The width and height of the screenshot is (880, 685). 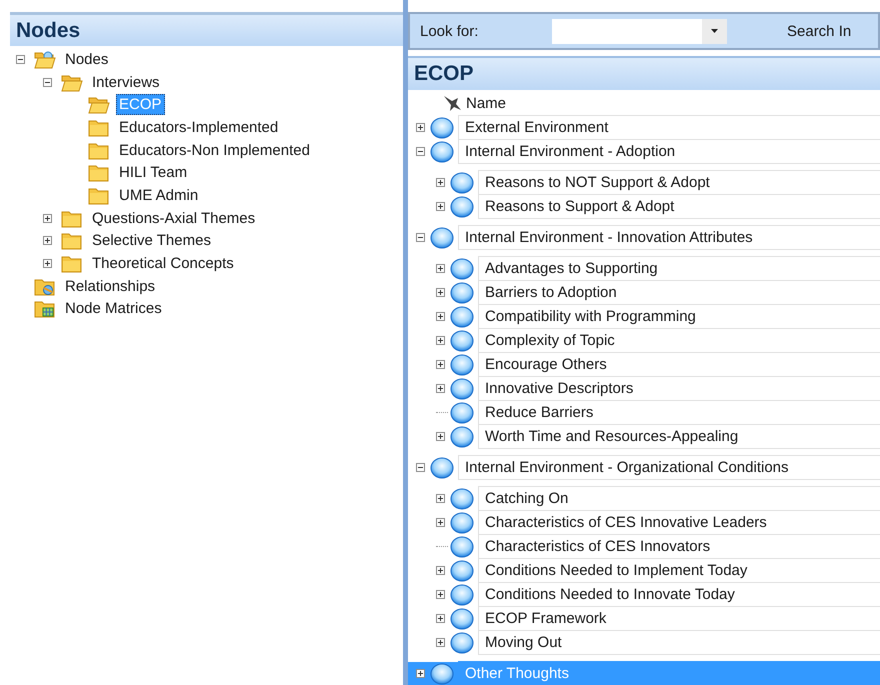 What do you see at coordinates (714, 31) in the screenshot?
I see `dropdown-icon` at bounding box center [714, 31].